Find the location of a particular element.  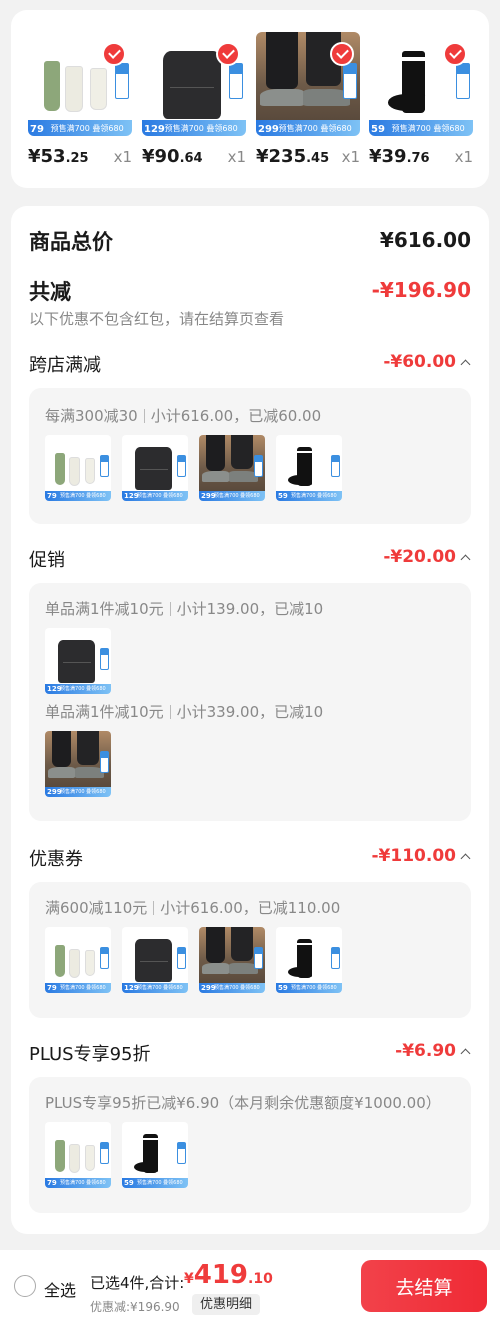

section-amount-toggle: -¥60.00 is located at coordinates (427, 362).